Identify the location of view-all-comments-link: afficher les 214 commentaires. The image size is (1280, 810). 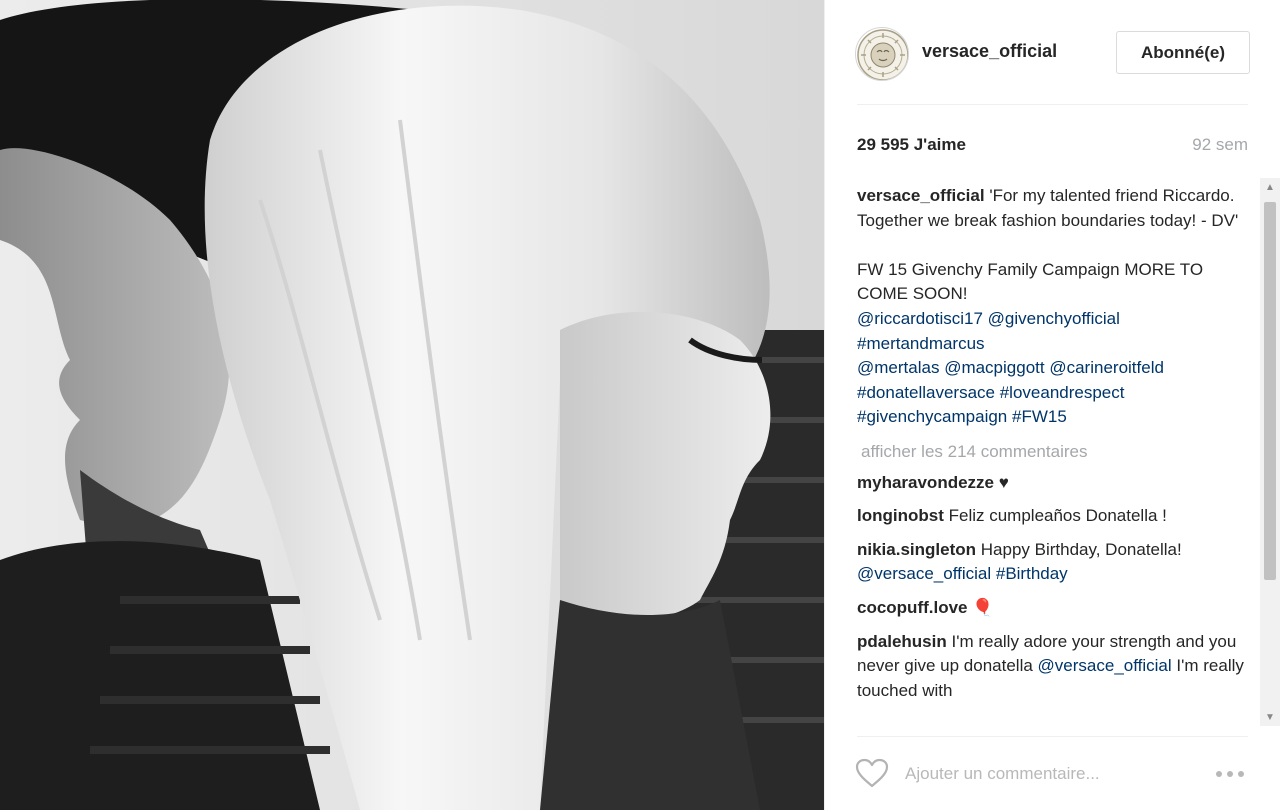
(1052, 452).